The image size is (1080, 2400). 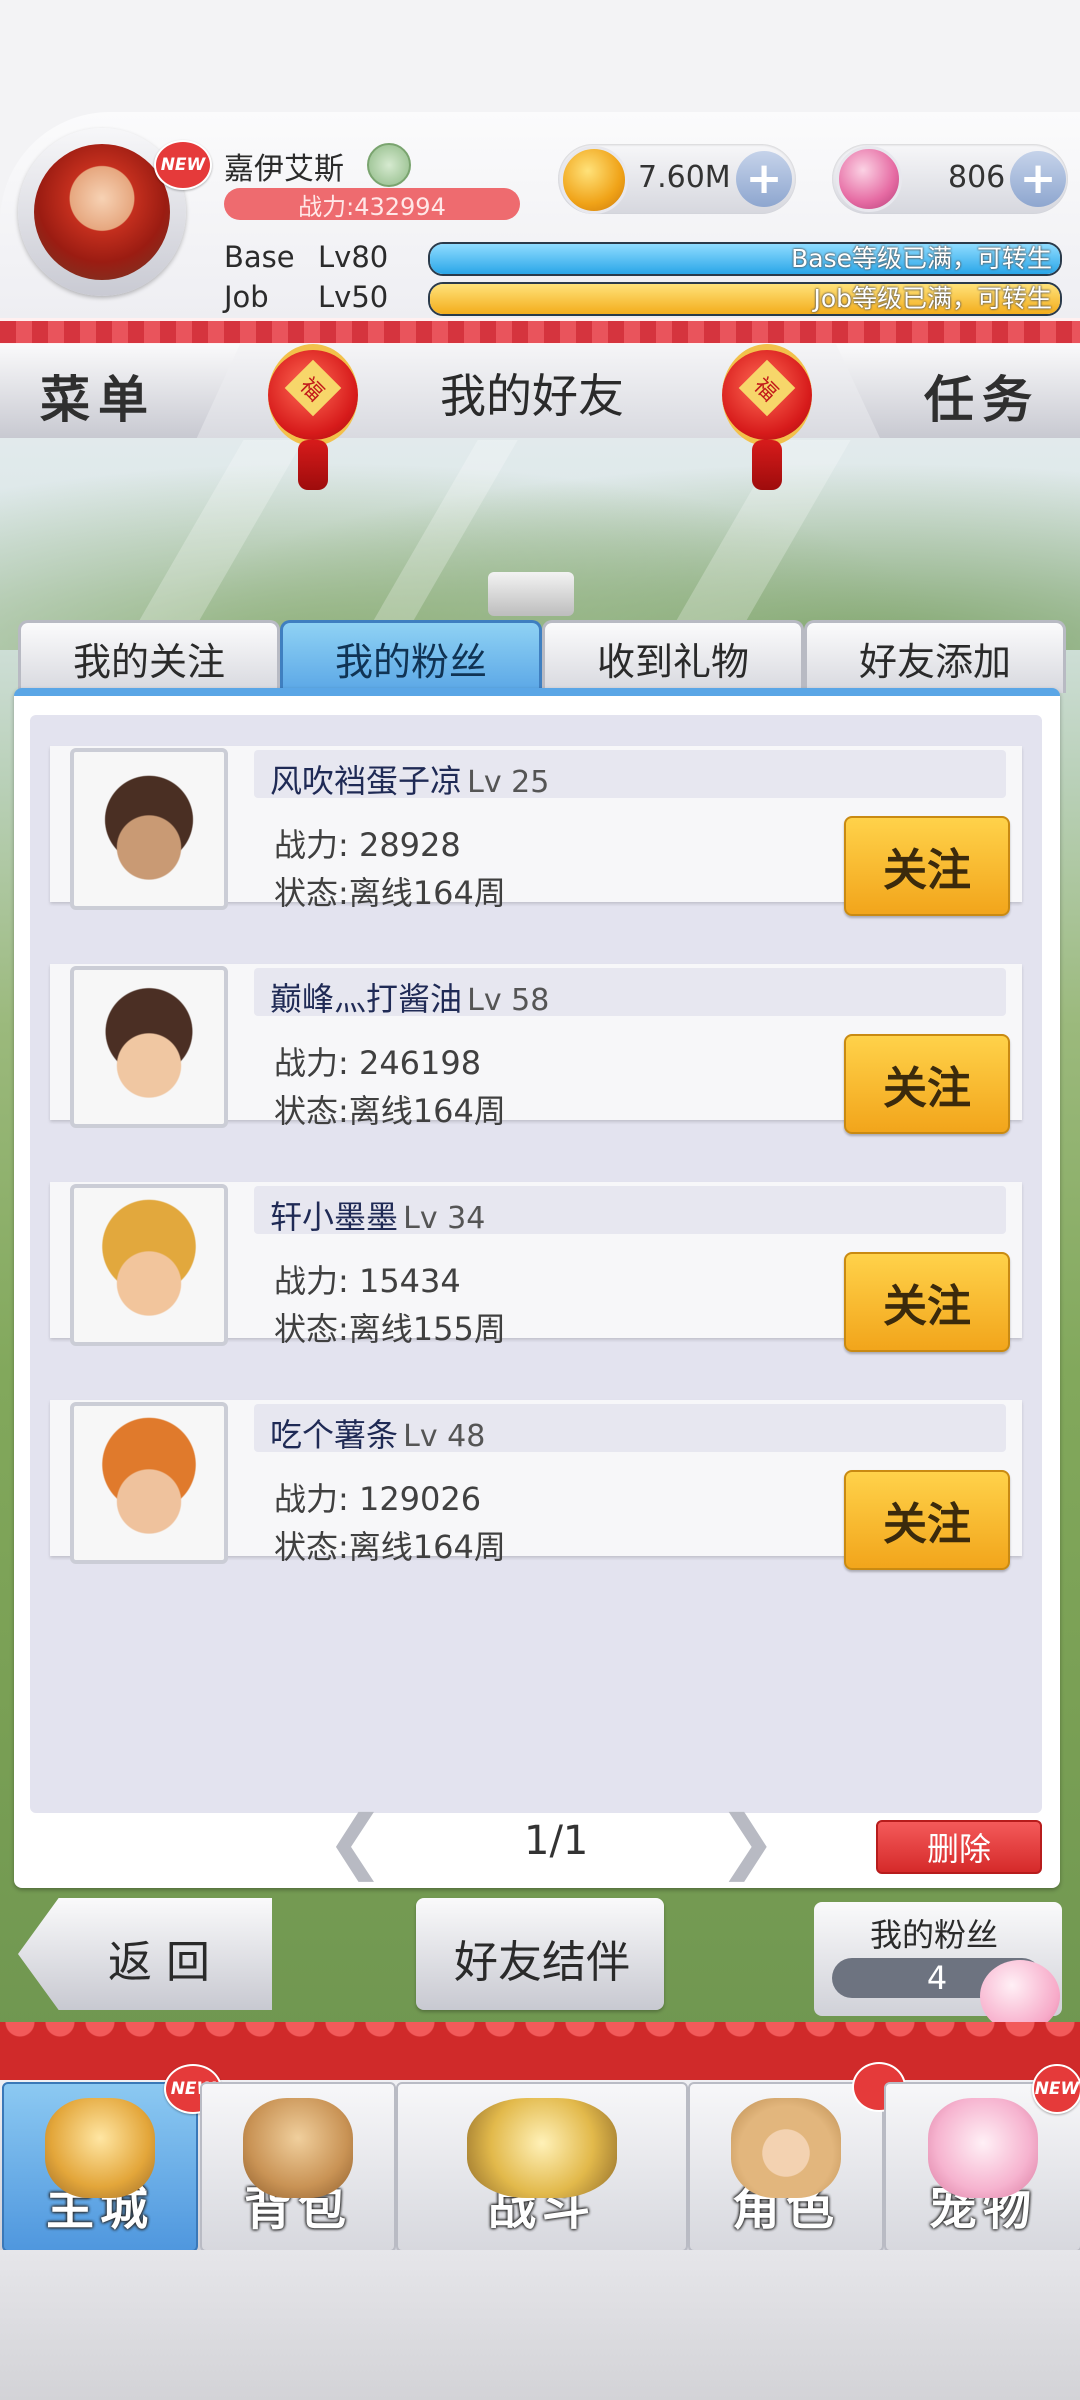 What do you see at coordinates (540, 2325) in the screenshot?
I see `system-nav-area` at bounding box center [540, 2325].